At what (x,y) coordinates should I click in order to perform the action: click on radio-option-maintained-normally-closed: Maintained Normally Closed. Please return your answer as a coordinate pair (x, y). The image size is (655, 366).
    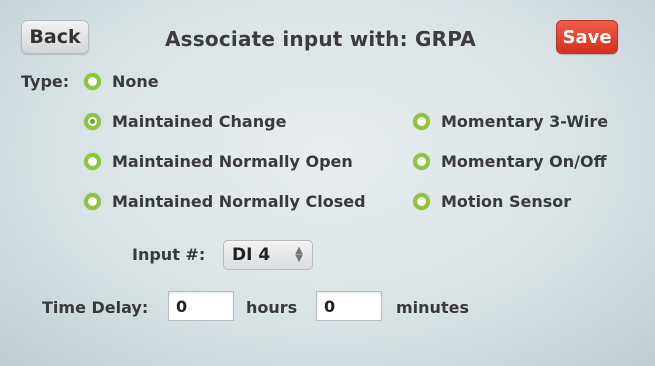
    Looking at the image, I should click on (225, 201).